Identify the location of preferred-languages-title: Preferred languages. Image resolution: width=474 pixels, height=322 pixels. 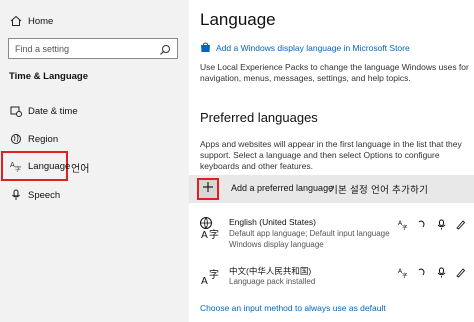
(259, 117).